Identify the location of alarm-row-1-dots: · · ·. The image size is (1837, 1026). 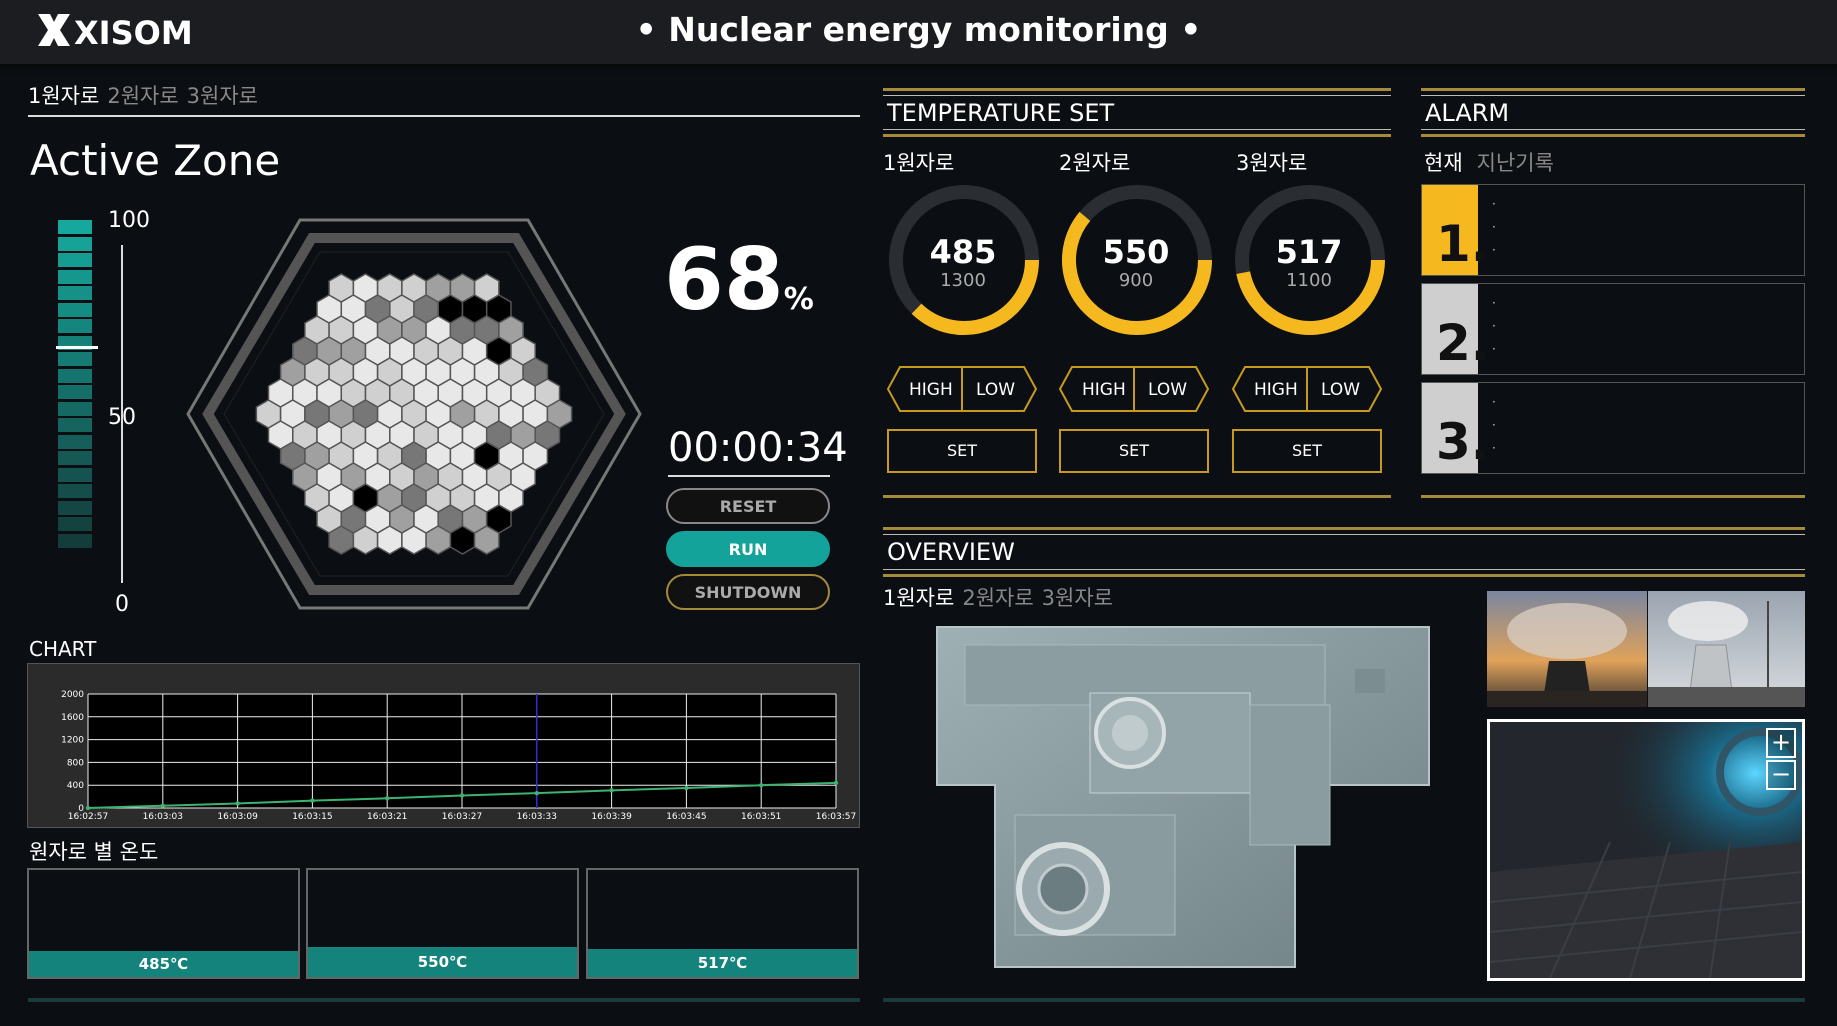
(1494, 227).